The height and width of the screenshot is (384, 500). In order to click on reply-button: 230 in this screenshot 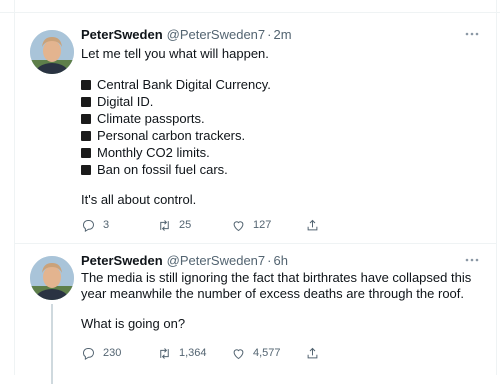, I will do `click(101, 353)`.